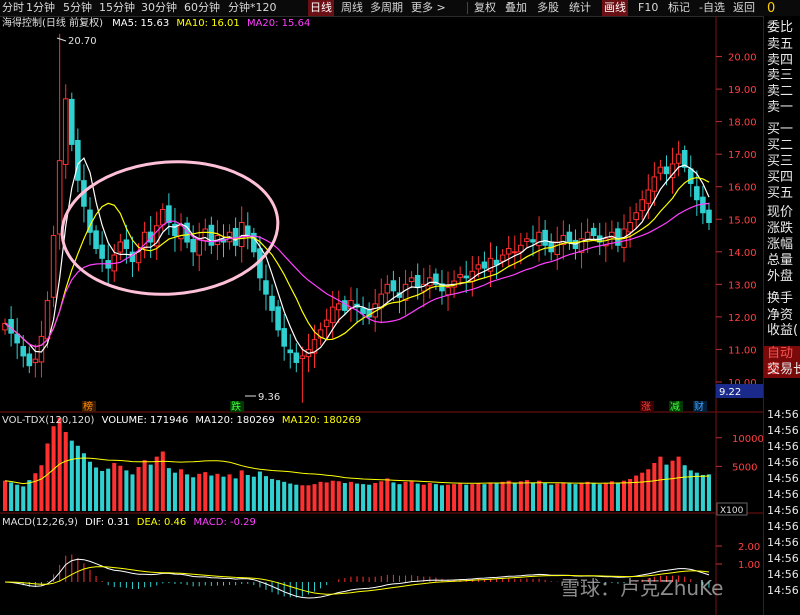  I want to click on tab-5min: 5分钟, so click(77, 8).